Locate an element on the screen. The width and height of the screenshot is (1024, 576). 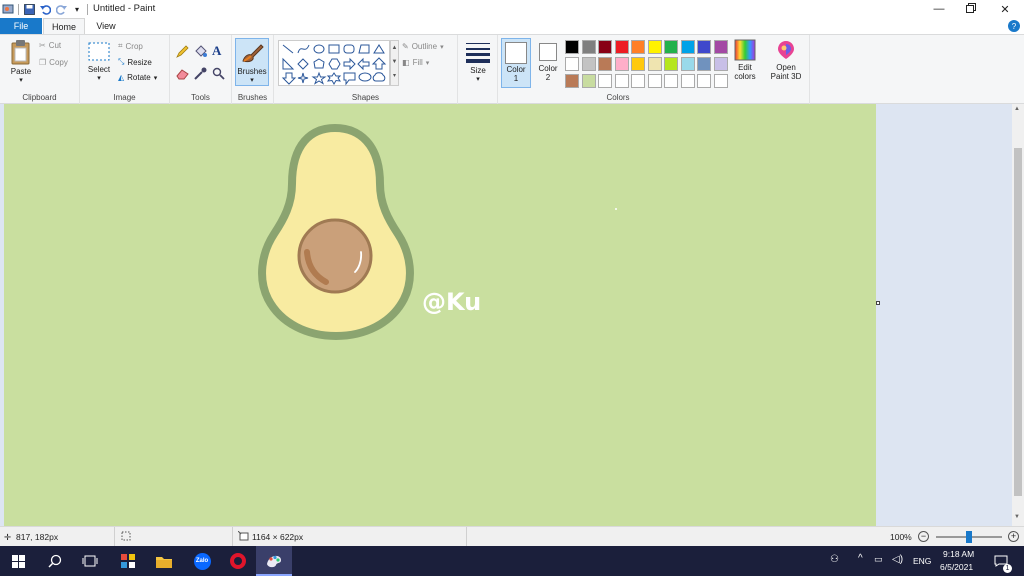
outline-dropdown-icon: ▾ is located at coordinates (442, 47).